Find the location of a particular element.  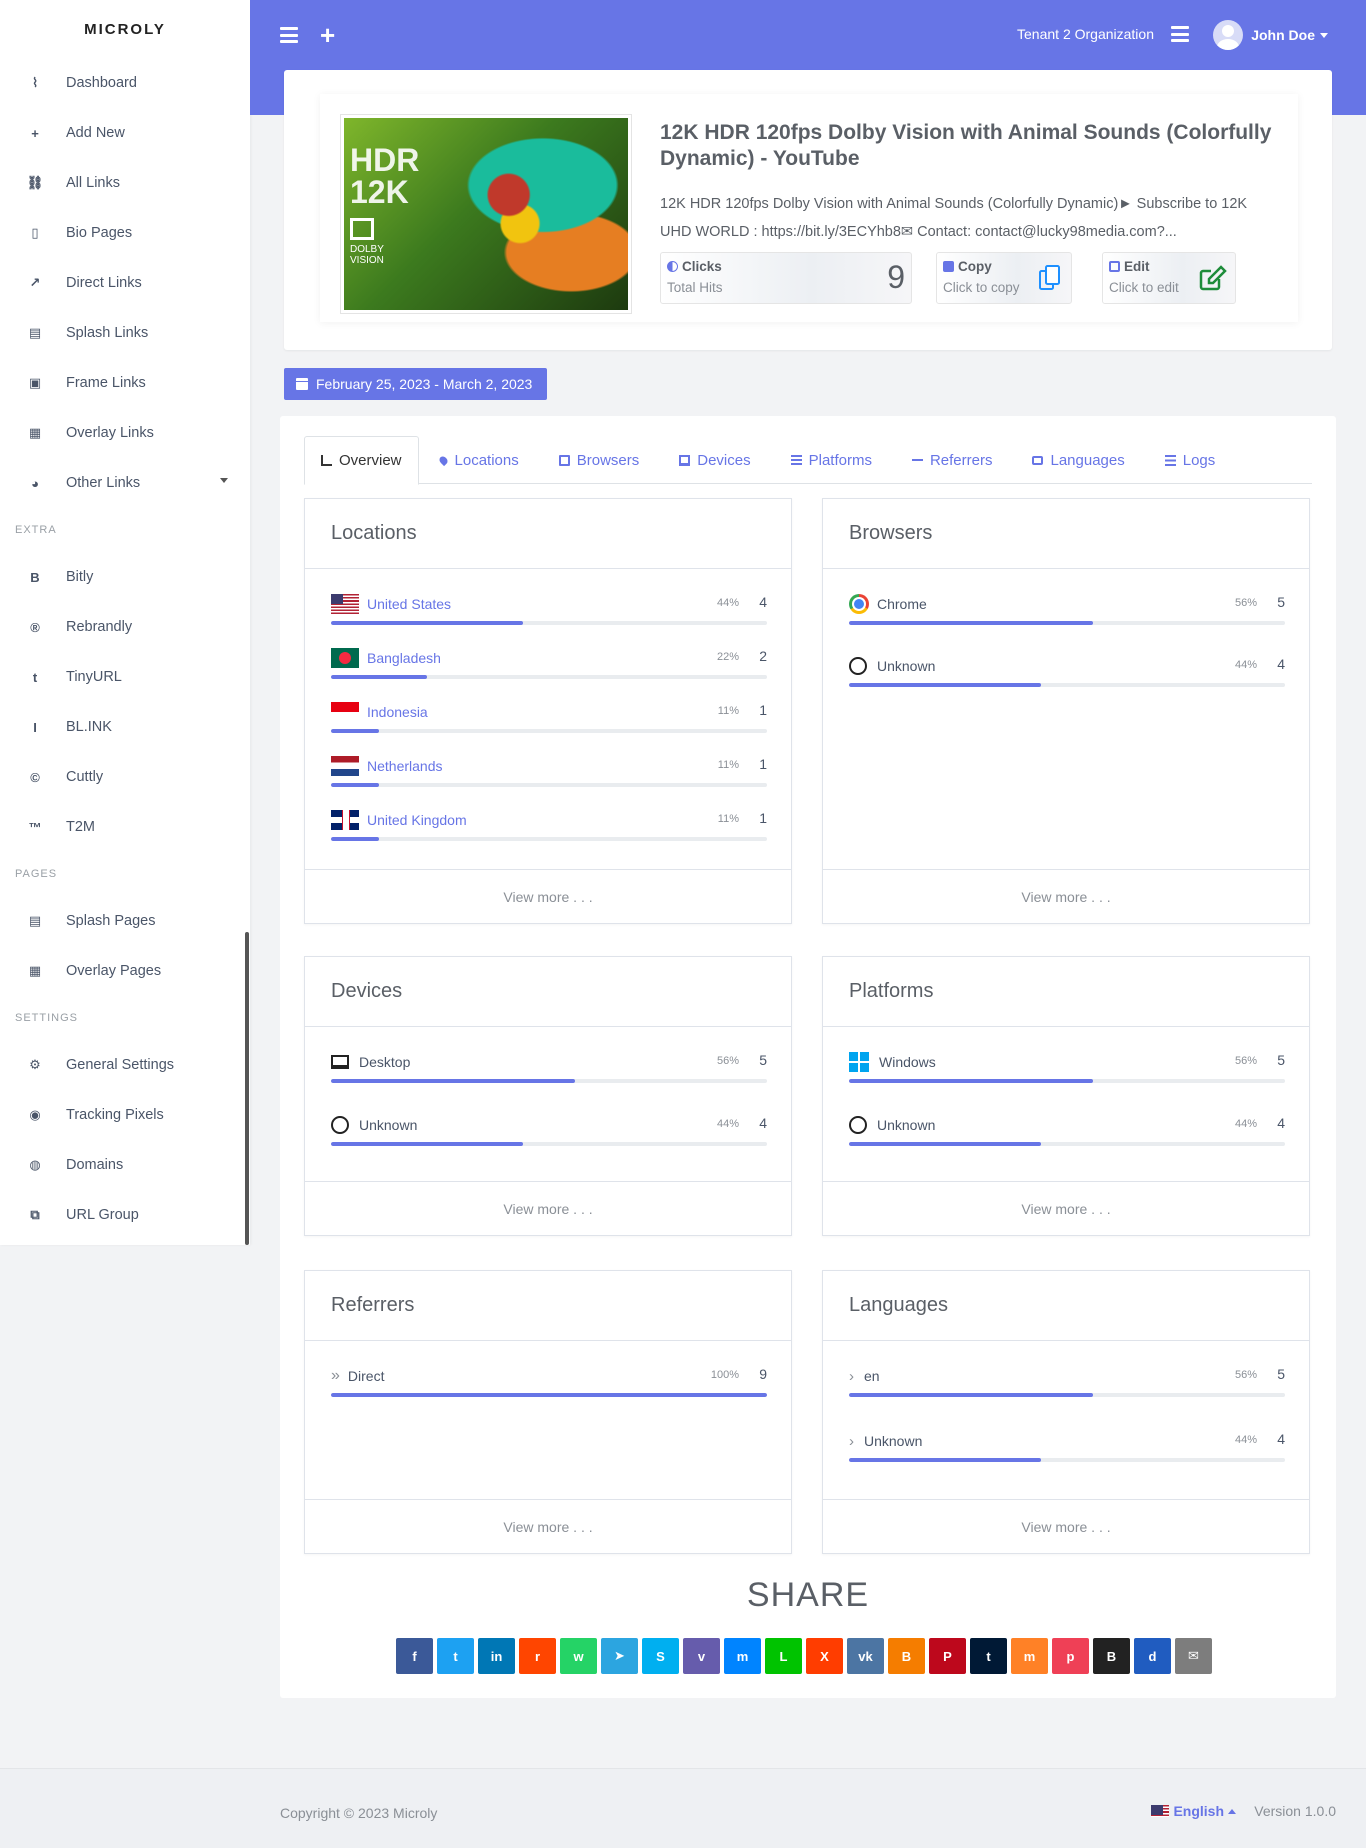

sidebar-item-other-links: ◕ Other Links is located at coordinates (125, 483).